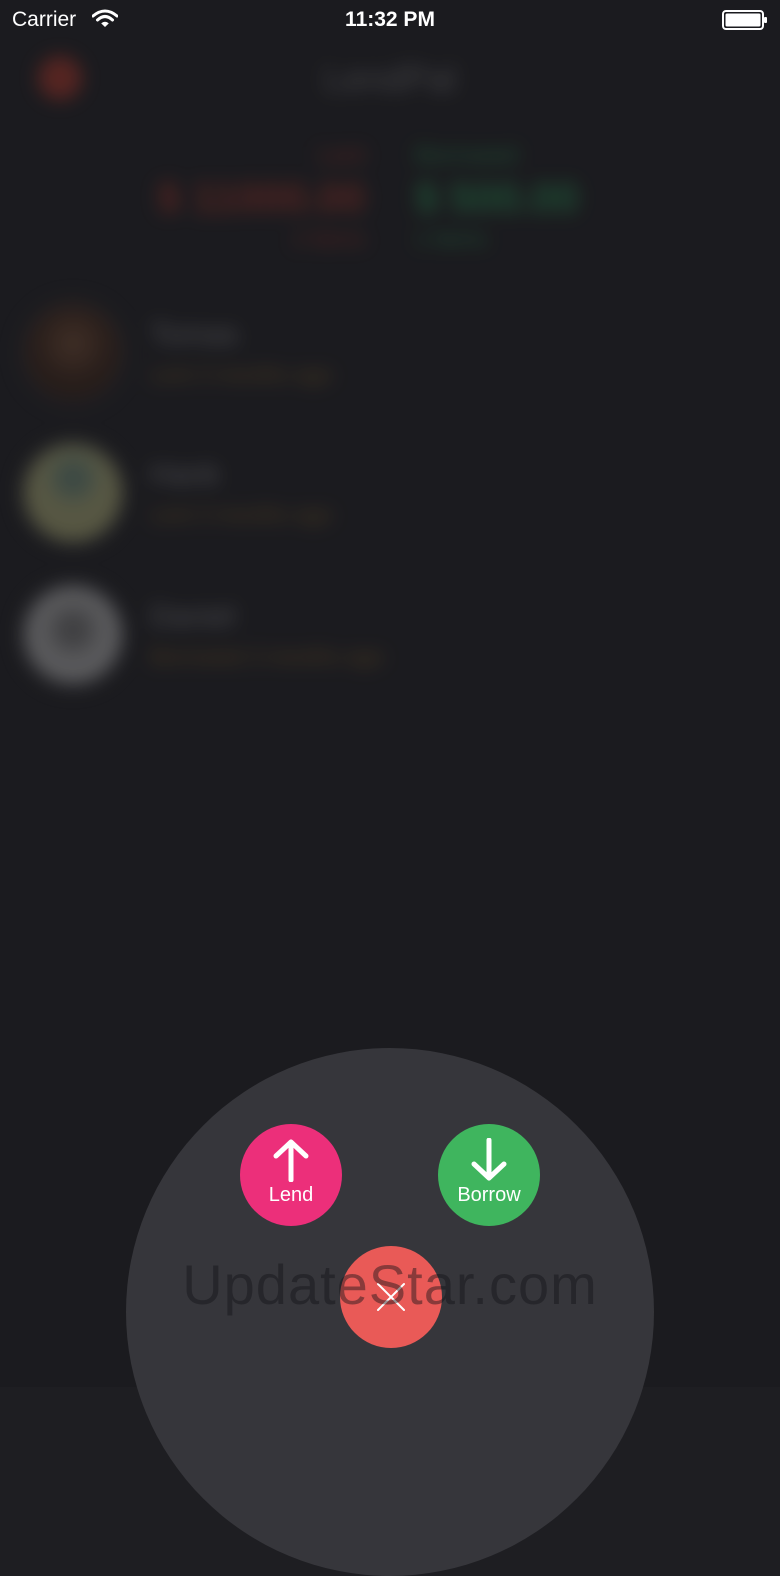  What do you see at coordinates (745, 22) in the screenshot?
I see `battery-full-icon` at bounding box center [745, 22].